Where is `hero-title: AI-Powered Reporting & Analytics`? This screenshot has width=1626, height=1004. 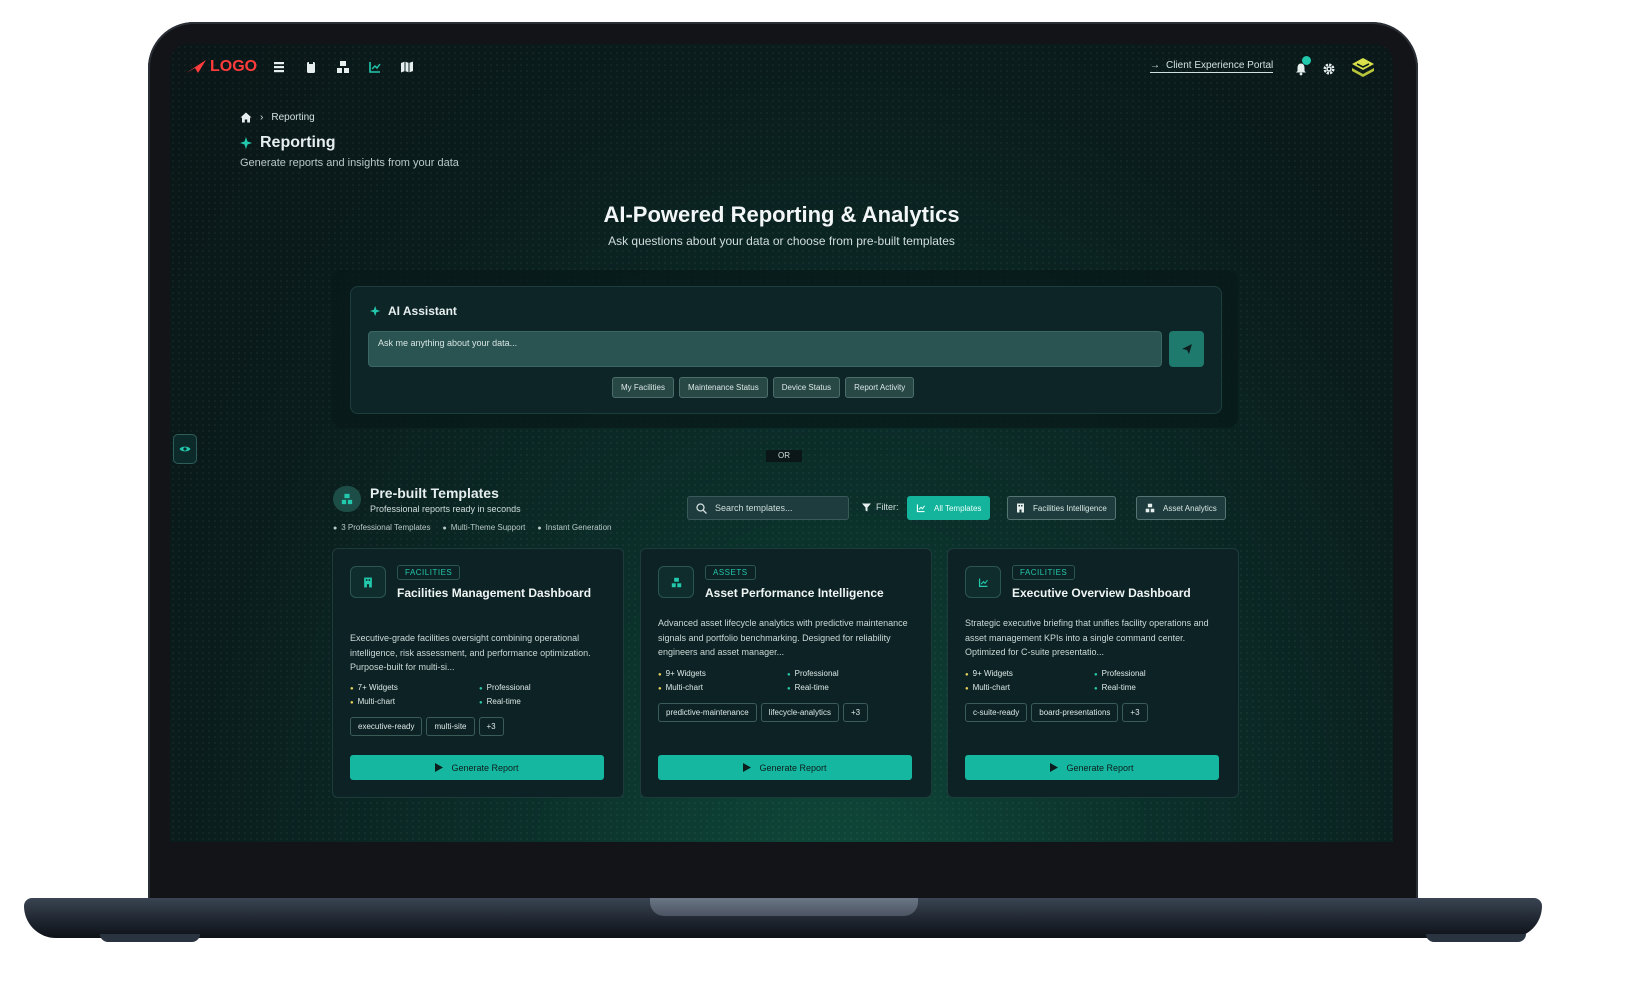 hero-title: AI-Powered Reporting & Analytics is located at coordinates (781, 214).